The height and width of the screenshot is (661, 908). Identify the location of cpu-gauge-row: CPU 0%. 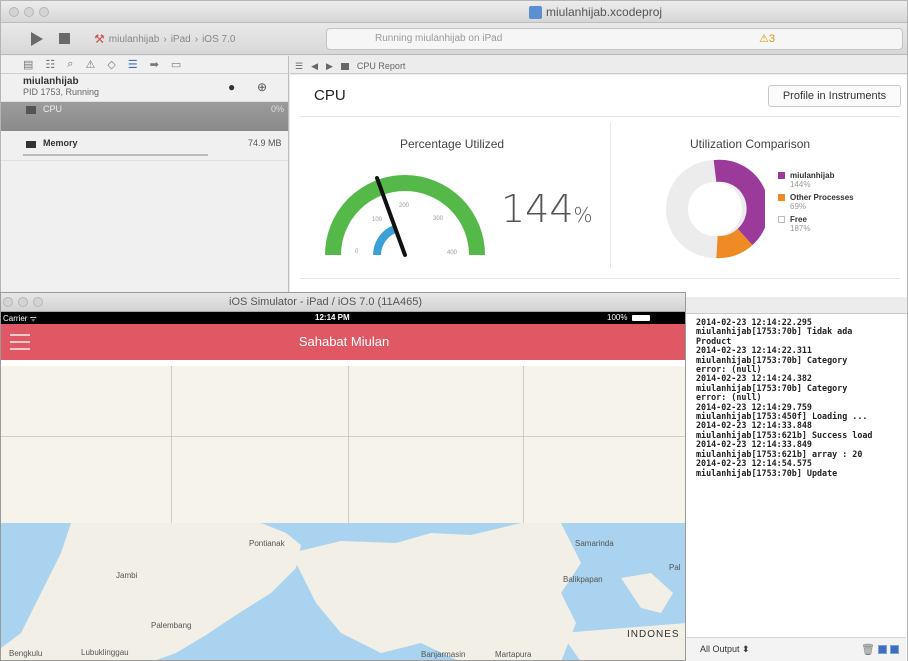
(144, 116).